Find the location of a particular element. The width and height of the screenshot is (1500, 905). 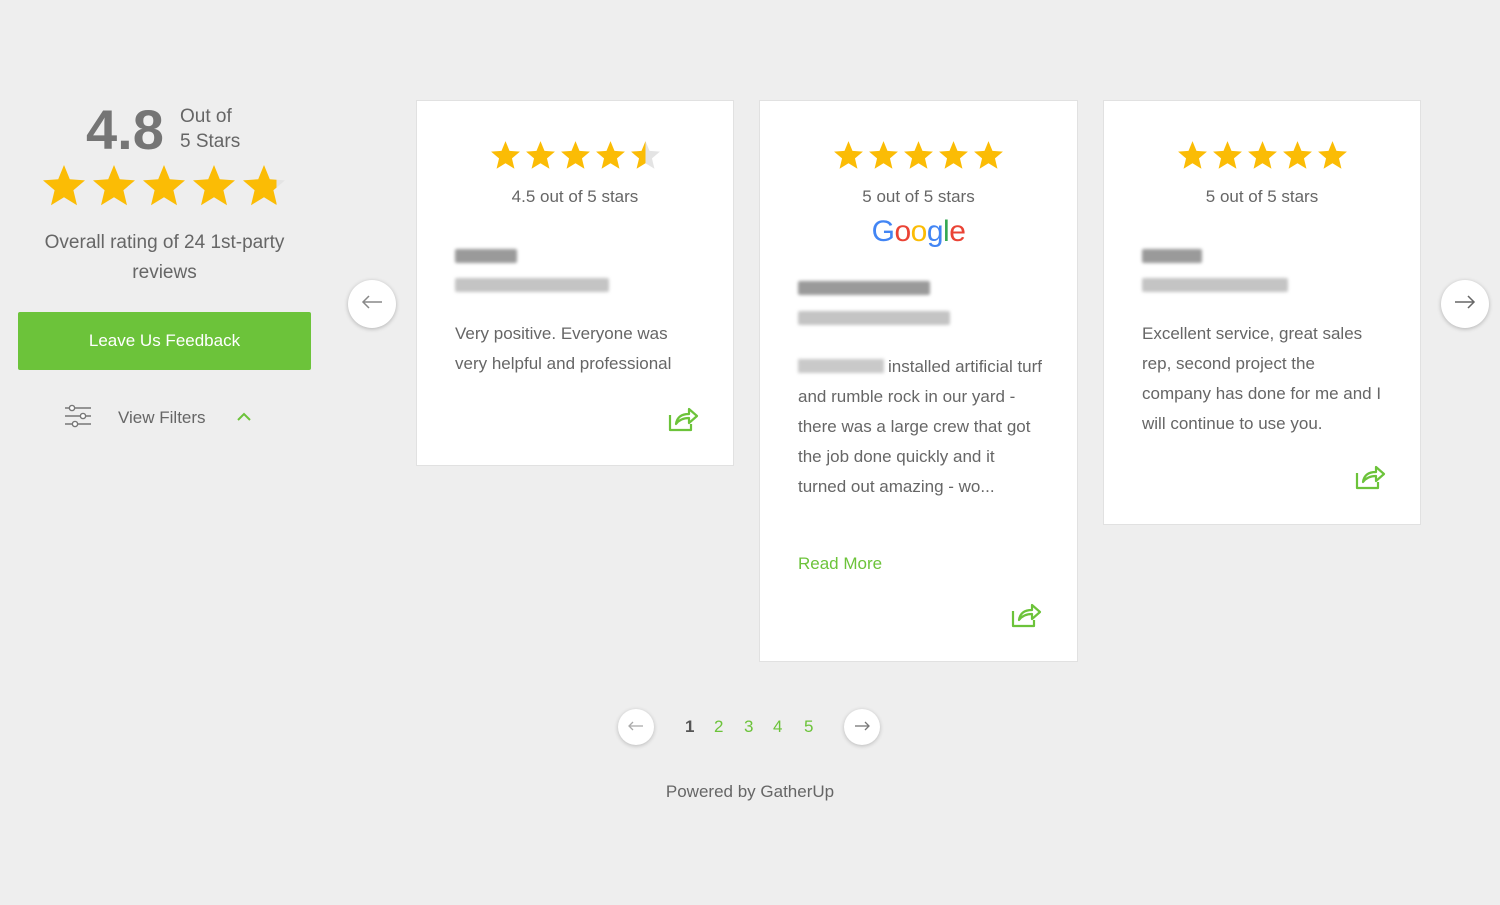

page-number-1: 1 is located at coordinates (689, 727).